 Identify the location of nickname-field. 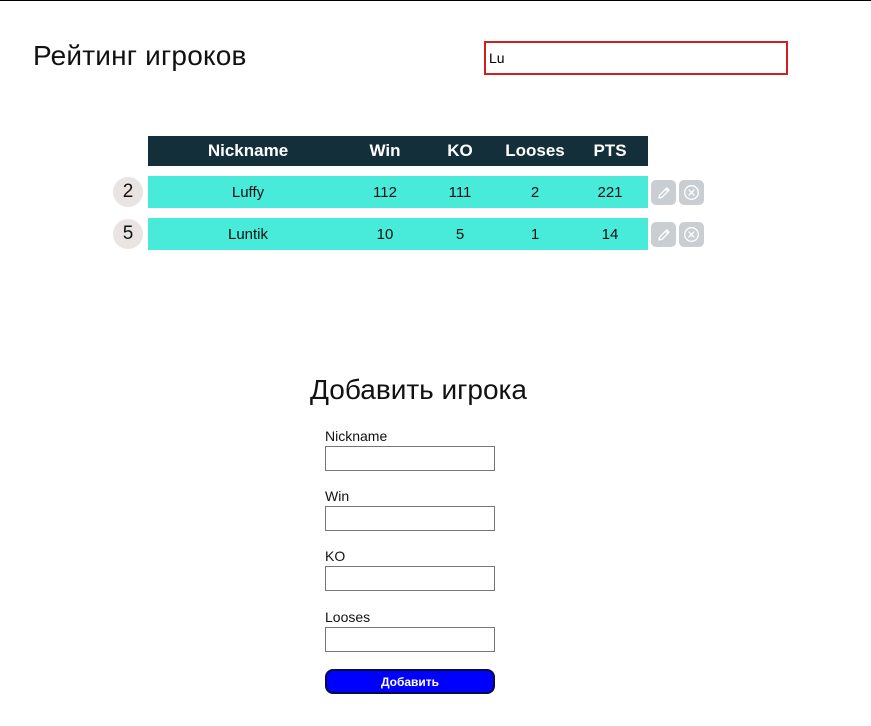
(410, 458).